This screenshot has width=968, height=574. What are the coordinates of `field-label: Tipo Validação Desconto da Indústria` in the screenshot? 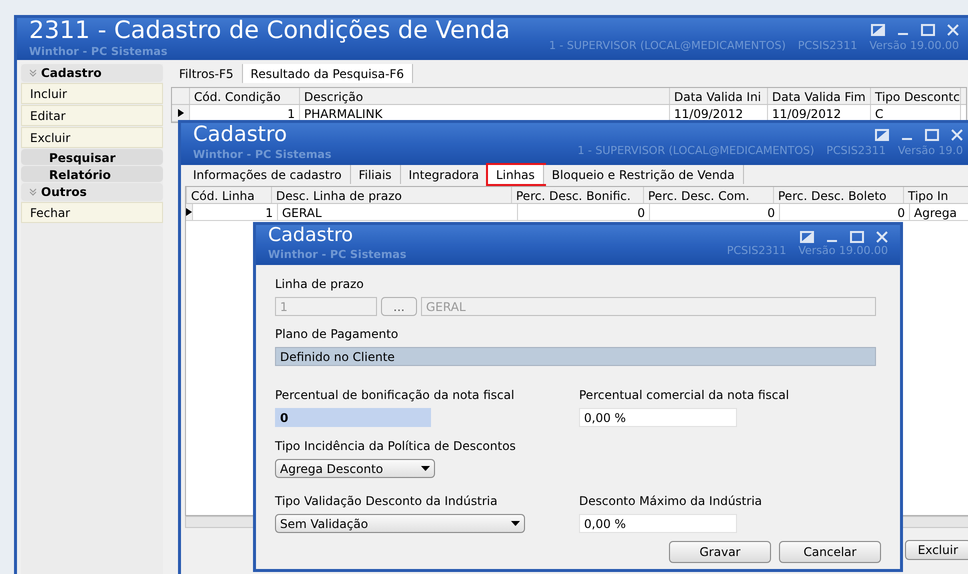 It's located at (386, 501).